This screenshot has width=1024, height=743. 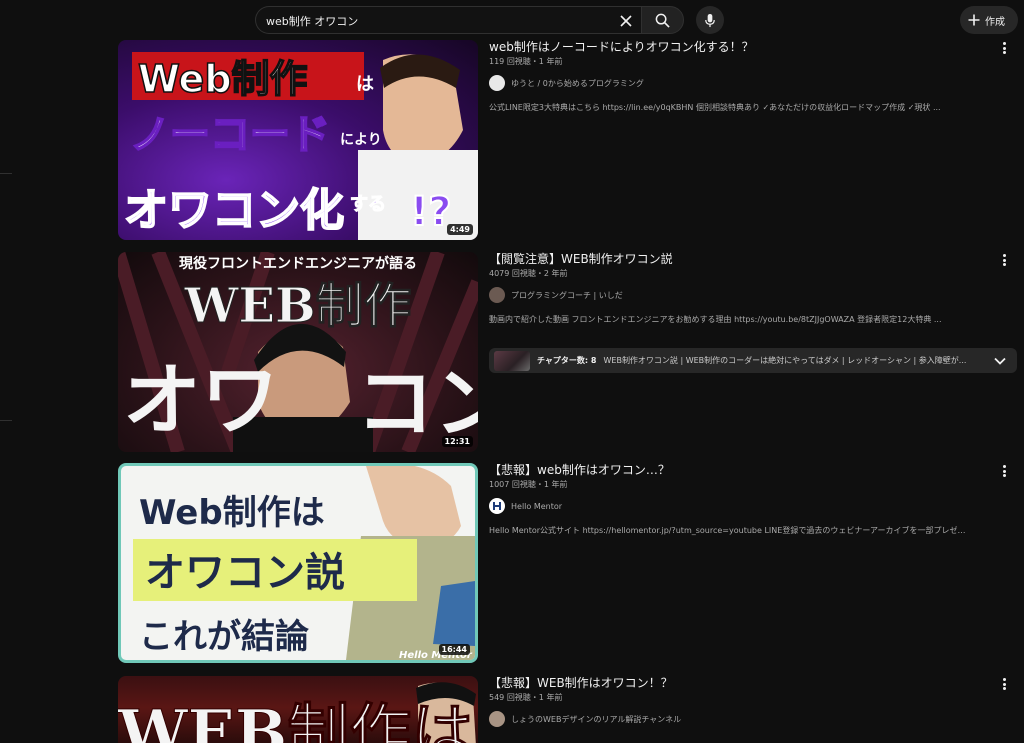 I want to click on top-bar: web制作 オワコン 作成, so click(x=512, y=20).